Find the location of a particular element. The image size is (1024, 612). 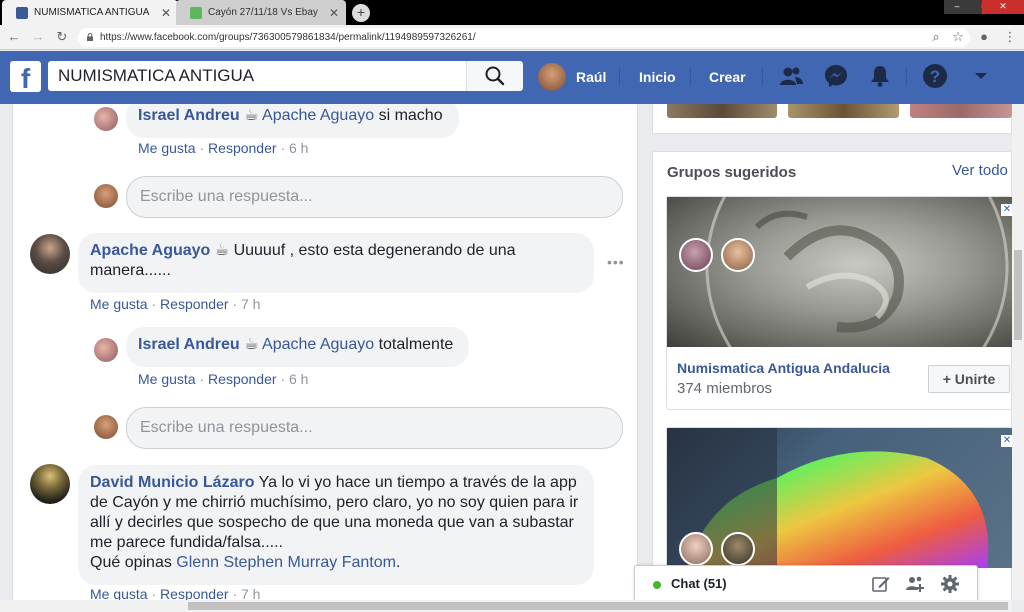

comment-bubble: Israel Andreu ☕ Apache Aguayo si macho is located at coordinates (292, 121).